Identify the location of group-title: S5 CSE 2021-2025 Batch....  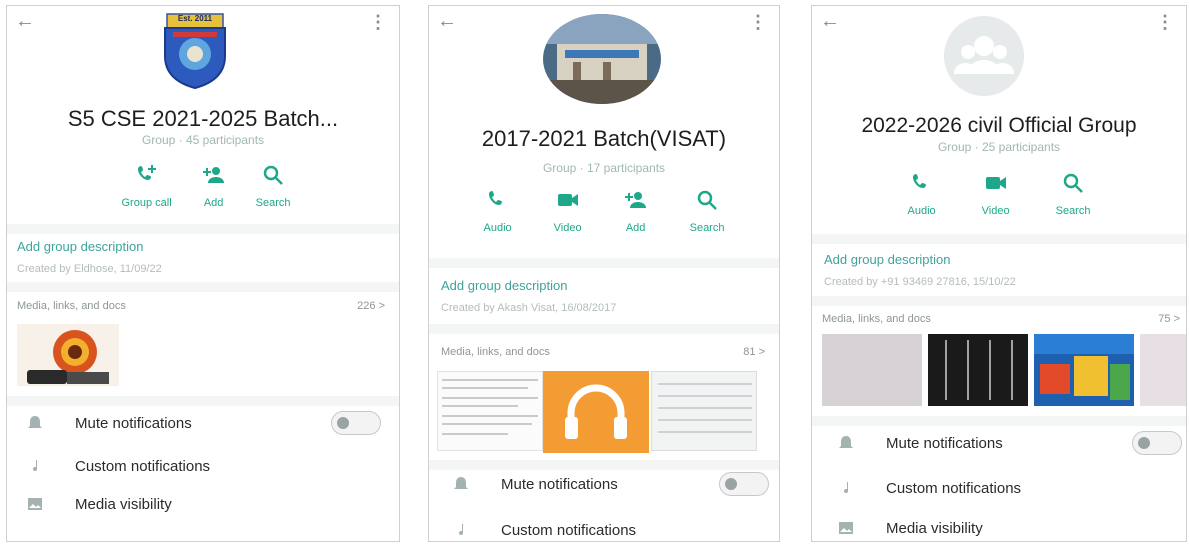
(203, 118).